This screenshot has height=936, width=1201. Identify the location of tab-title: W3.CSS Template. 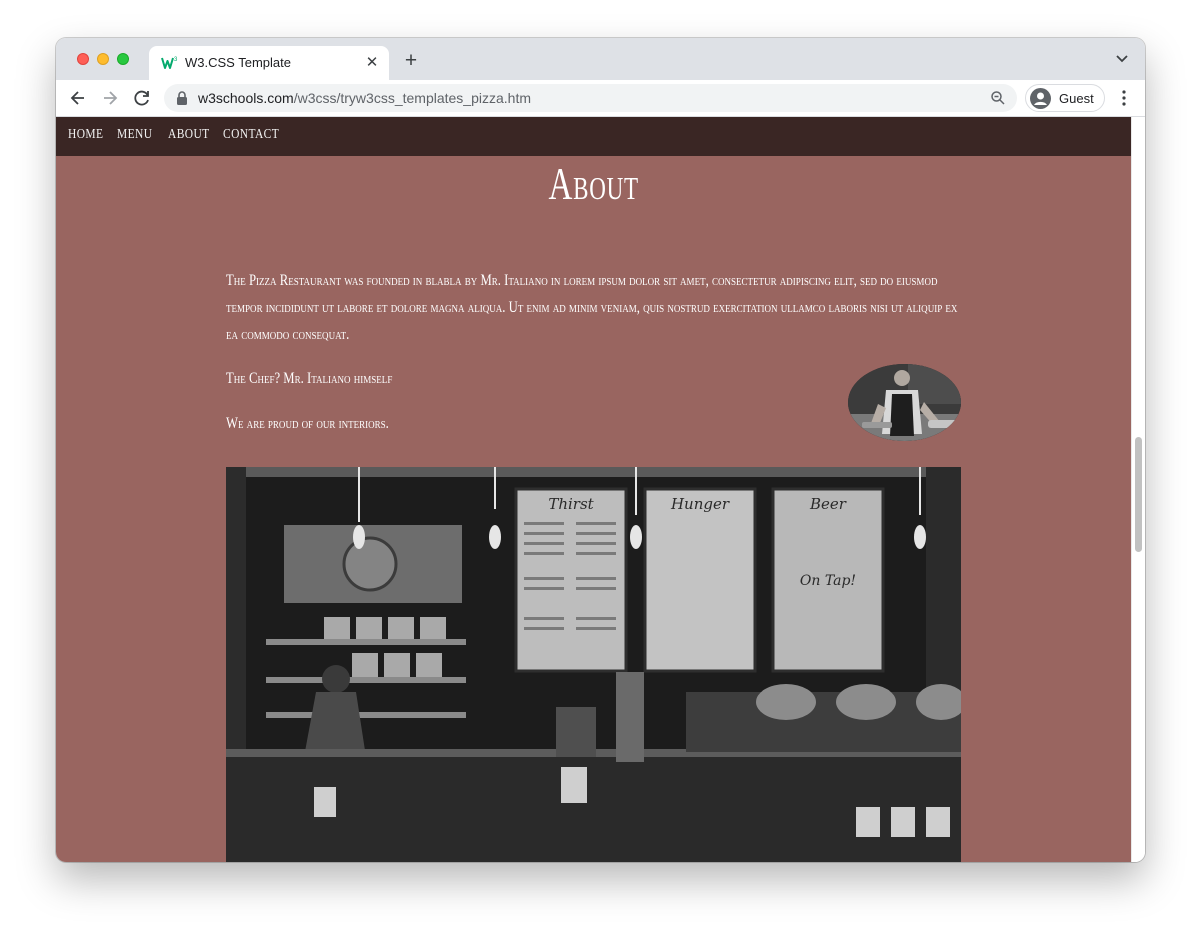
(238, 62).